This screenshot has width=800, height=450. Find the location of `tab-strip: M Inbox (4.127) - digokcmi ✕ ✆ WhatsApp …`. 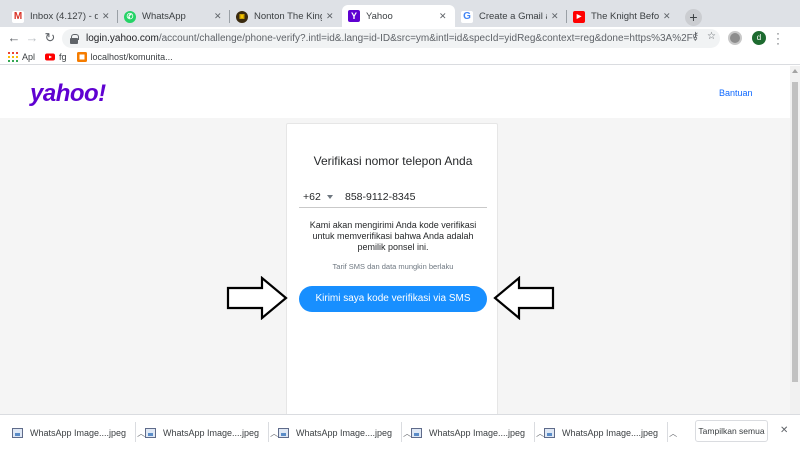

tab-strip: M Inbox (4.127) - digokcmi ✕ ✆ WhatsApp … is located at coordinates (400, 13).